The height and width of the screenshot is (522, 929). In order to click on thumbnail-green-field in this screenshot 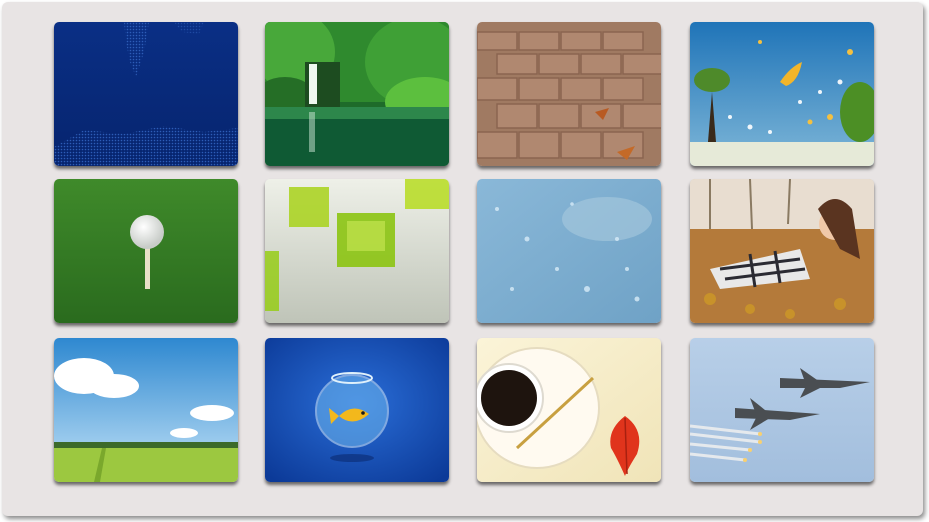, I will do `click(146, 410)`.